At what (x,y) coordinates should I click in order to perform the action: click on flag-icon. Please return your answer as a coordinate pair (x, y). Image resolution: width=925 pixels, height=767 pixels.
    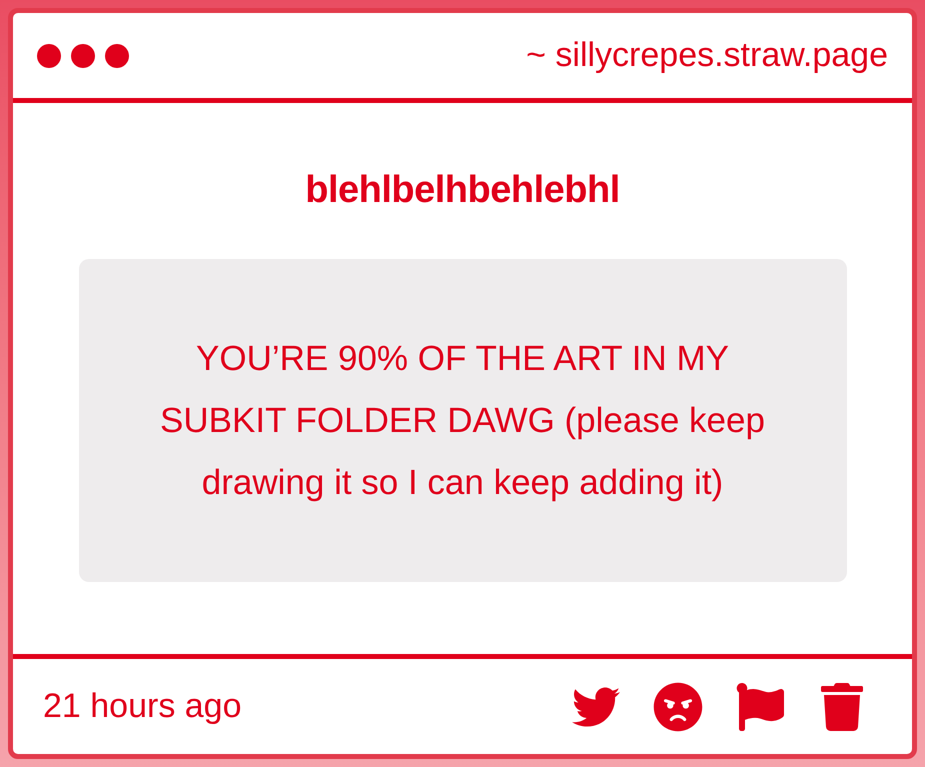
    Looking at the image, I should click on (760, 706).